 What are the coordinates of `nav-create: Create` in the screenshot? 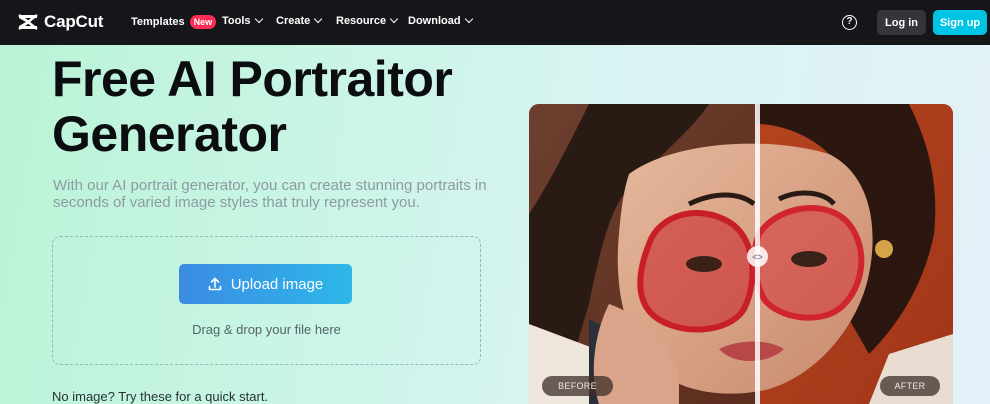 It's located at (299, 20).